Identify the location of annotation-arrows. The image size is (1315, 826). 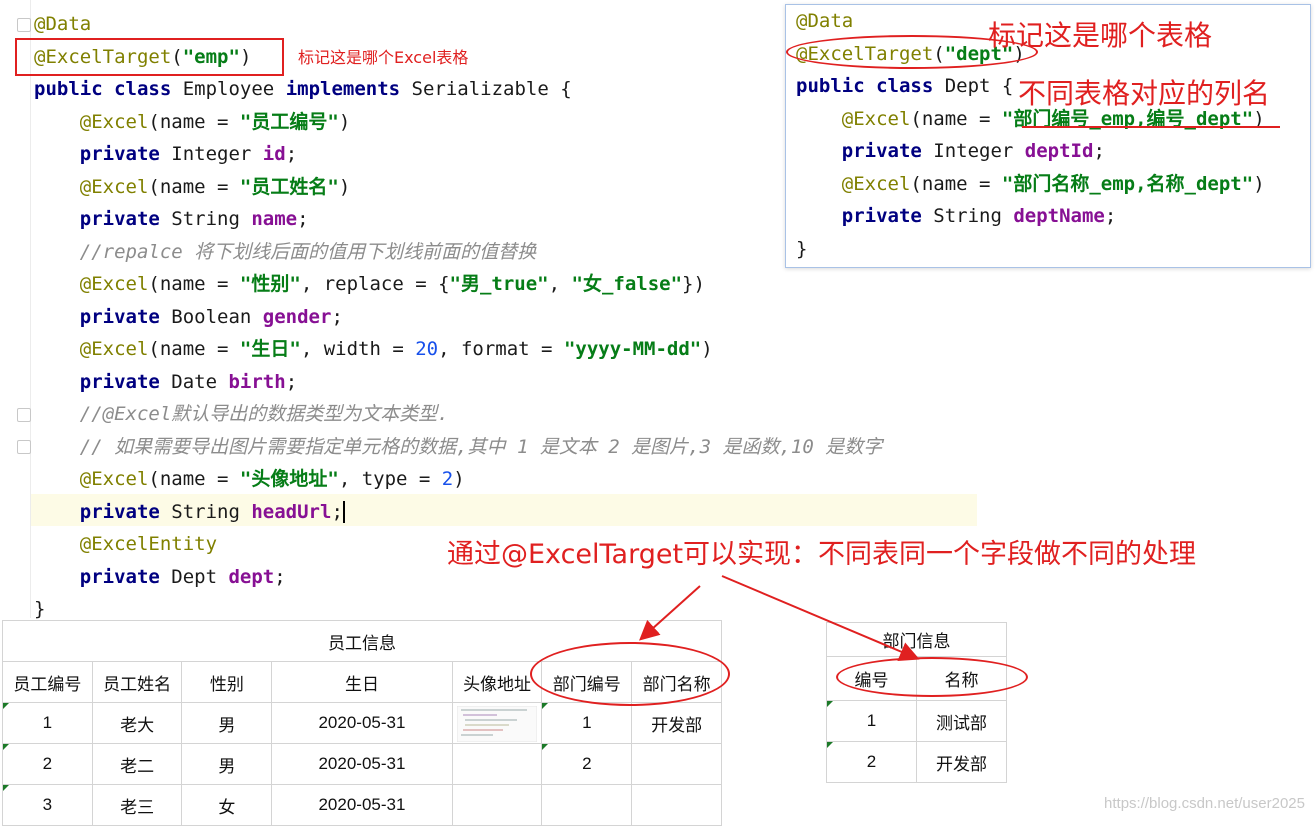
(779, 618).